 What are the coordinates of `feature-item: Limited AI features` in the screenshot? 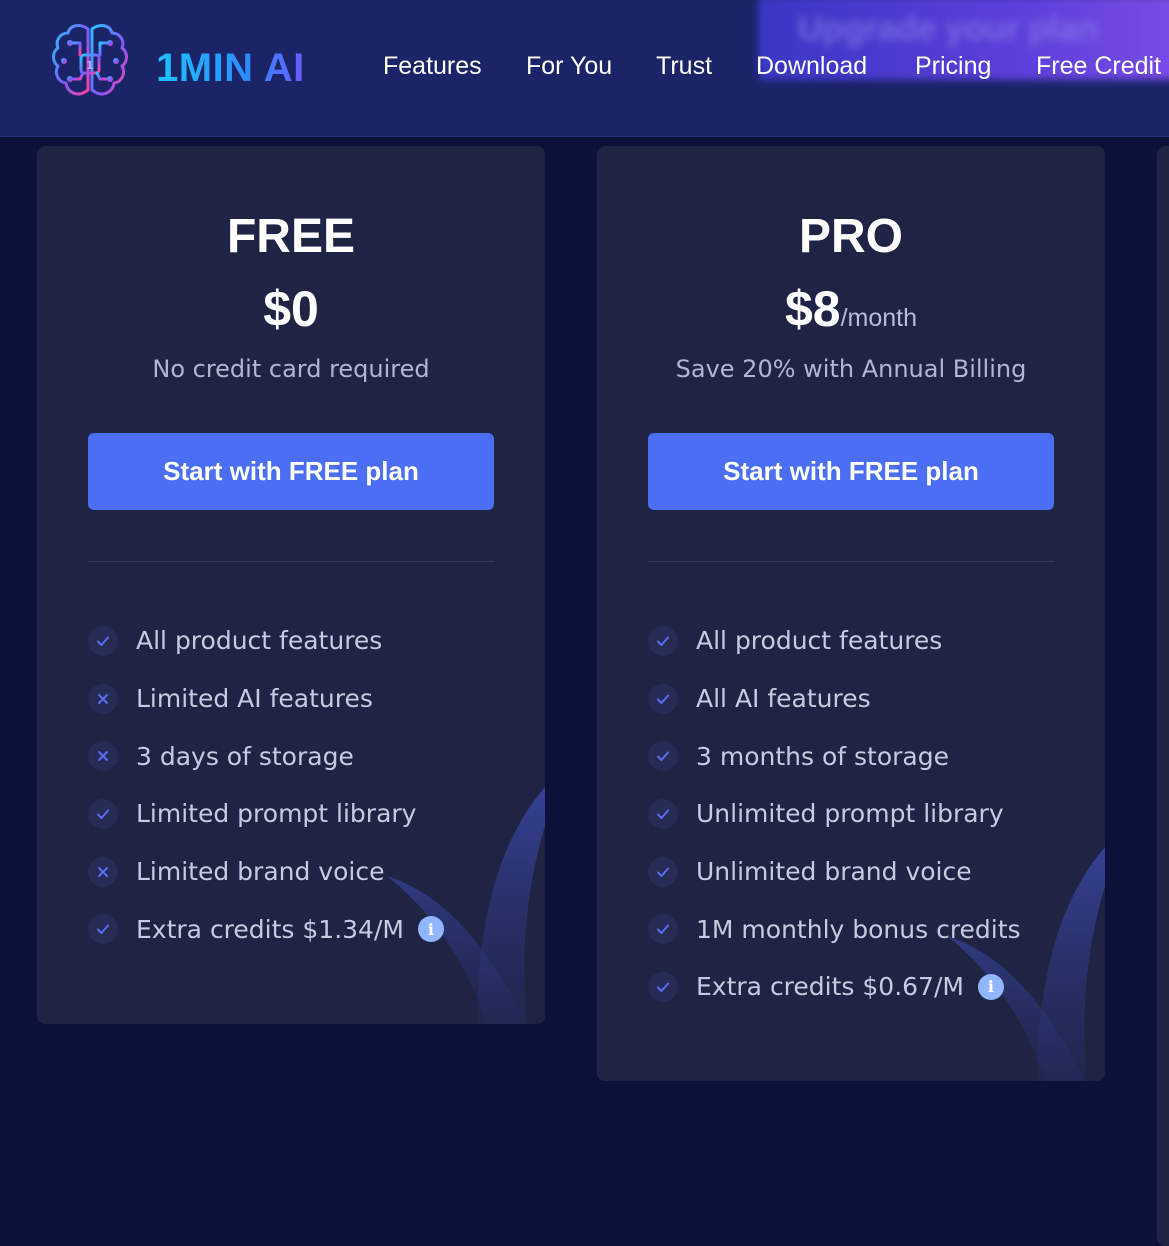 It's located at (308, 699).